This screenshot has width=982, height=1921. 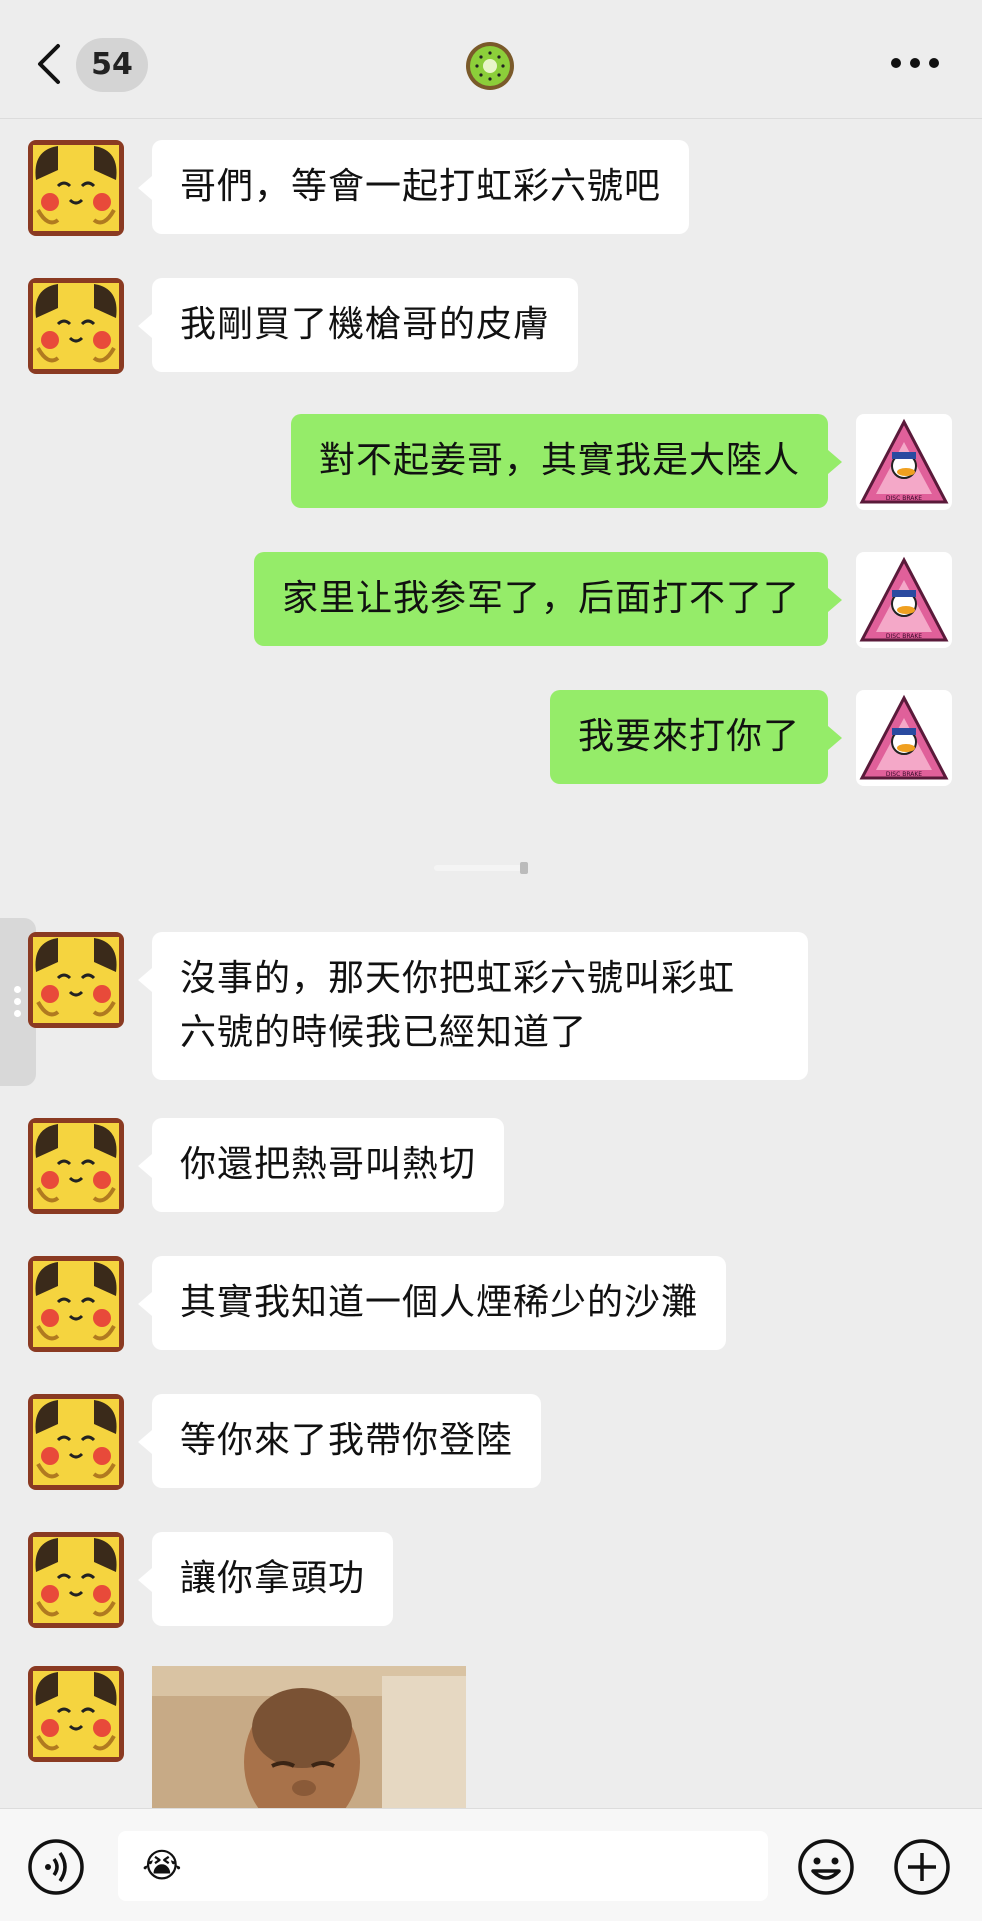 I want to click on message-input: 😭, so click(x=443, y=1866).